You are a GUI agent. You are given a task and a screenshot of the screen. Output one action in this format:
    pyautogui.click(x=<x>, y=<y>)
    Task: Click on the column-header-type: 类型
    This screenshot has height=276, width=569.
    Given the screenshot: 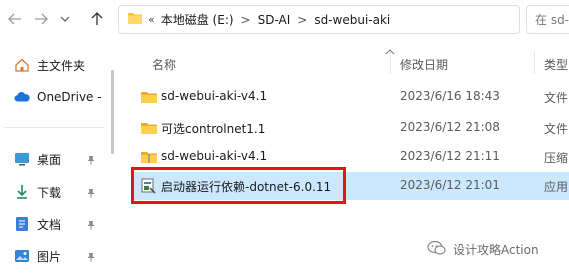 What is the action you would take?
    pyautogui.click(x=556, y=64)
    